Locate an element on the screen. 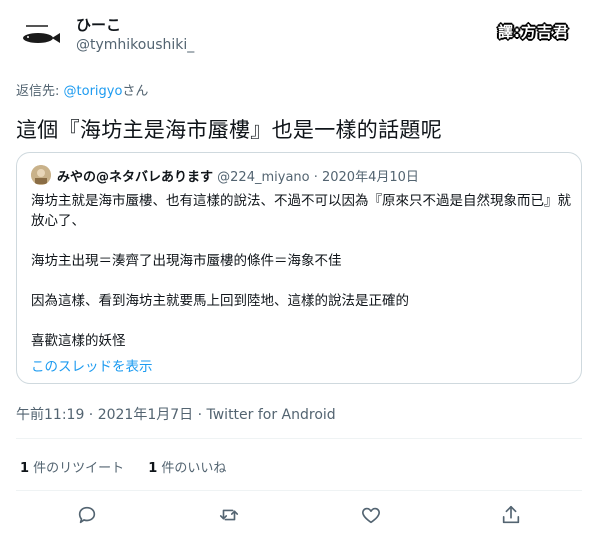 The width and height of the screenshot is (598, 539). translator-badge-text: 譯:方吉君 is located at coordinates (533, 31).